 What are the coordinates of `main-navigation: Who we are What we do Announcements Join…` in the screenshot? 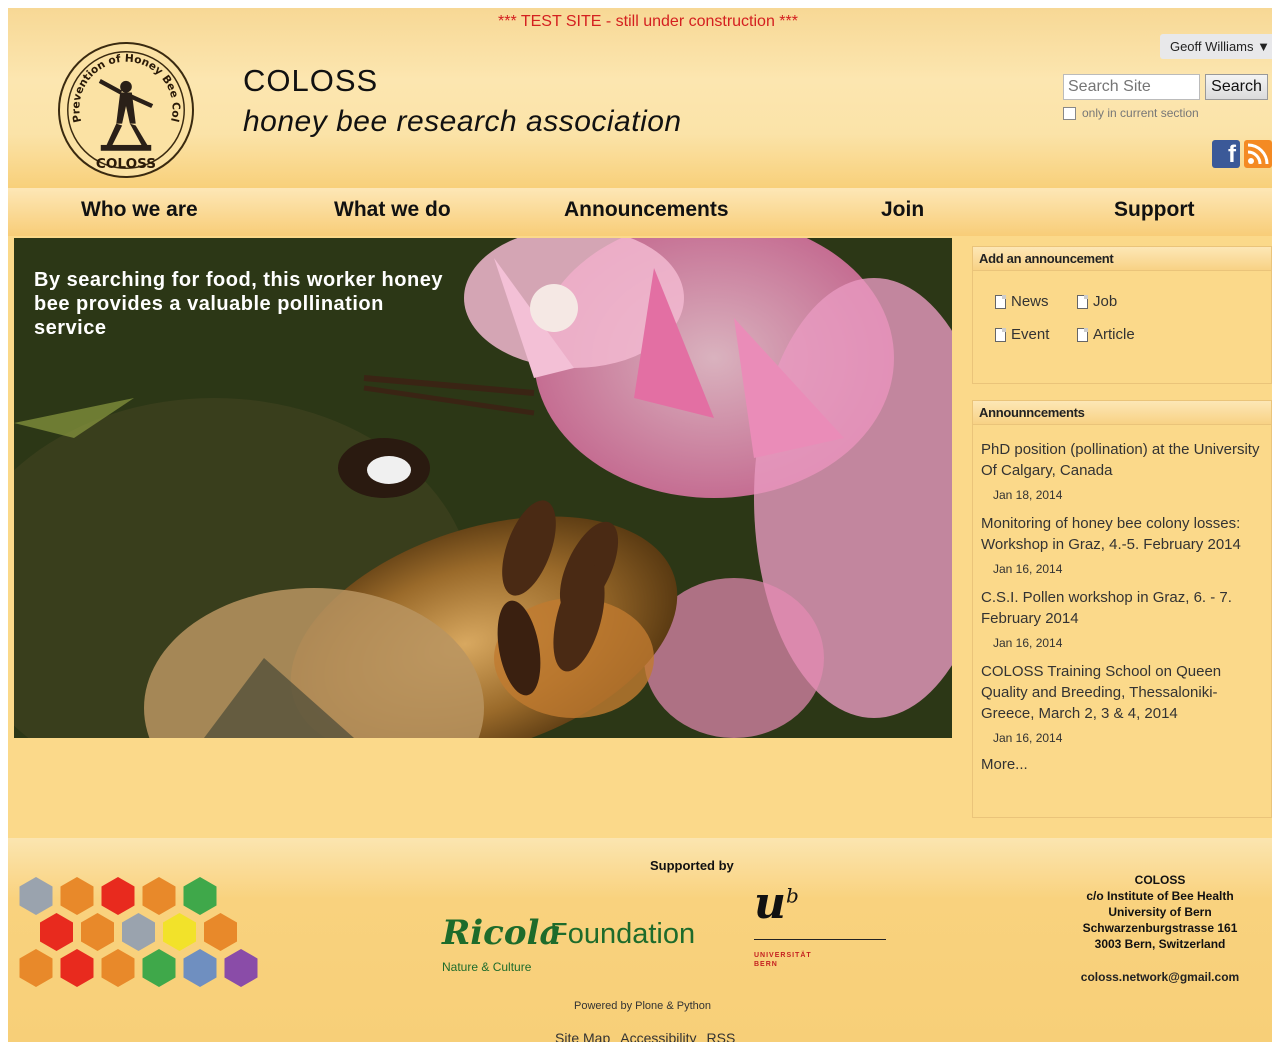 It's located at (640, 212).